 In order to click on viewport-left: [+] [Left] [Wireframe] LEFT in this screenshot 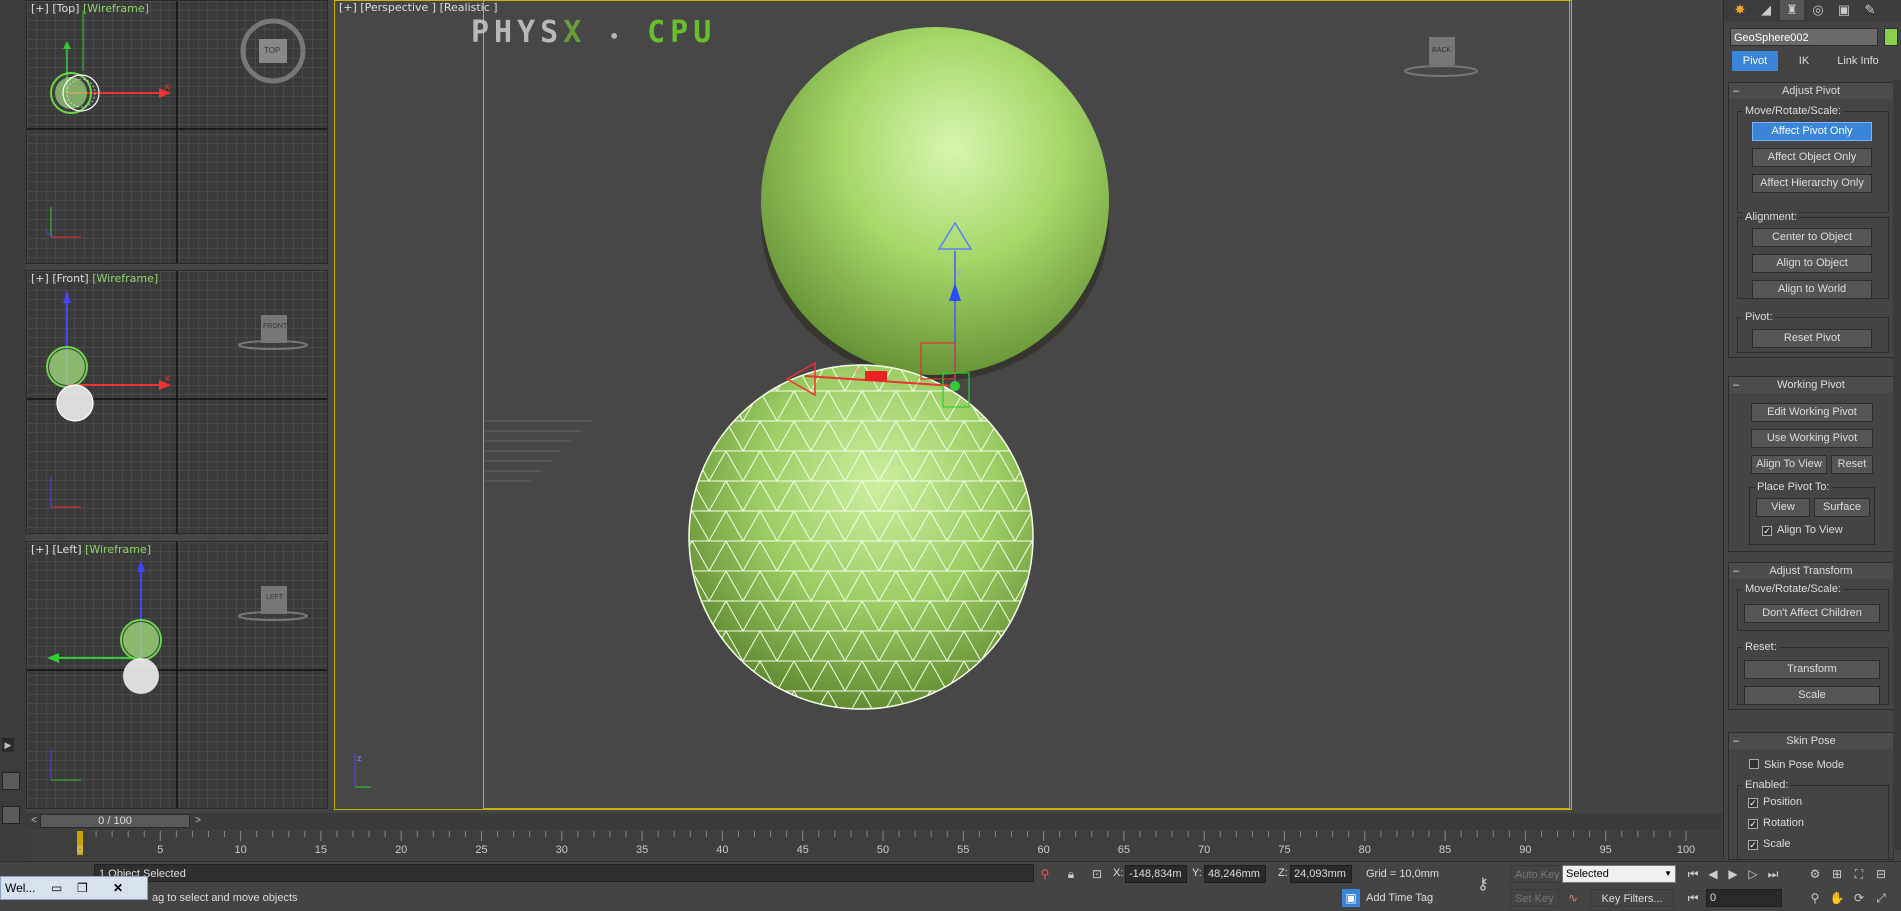, I will do `click(177, 675)`.